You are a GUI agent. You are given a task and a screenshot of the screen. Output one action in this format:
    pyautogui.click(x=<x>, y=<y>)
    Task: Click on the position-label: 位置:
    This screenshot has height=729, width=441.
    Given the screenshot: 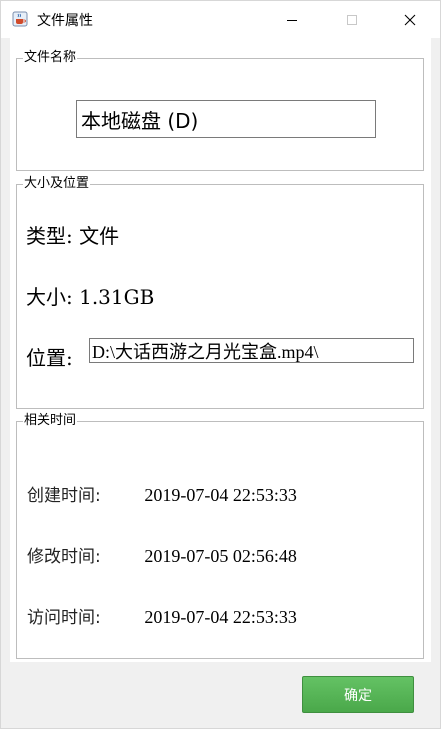 What is the action you would take?
    pyautogui.click(x=49, y=358)
    